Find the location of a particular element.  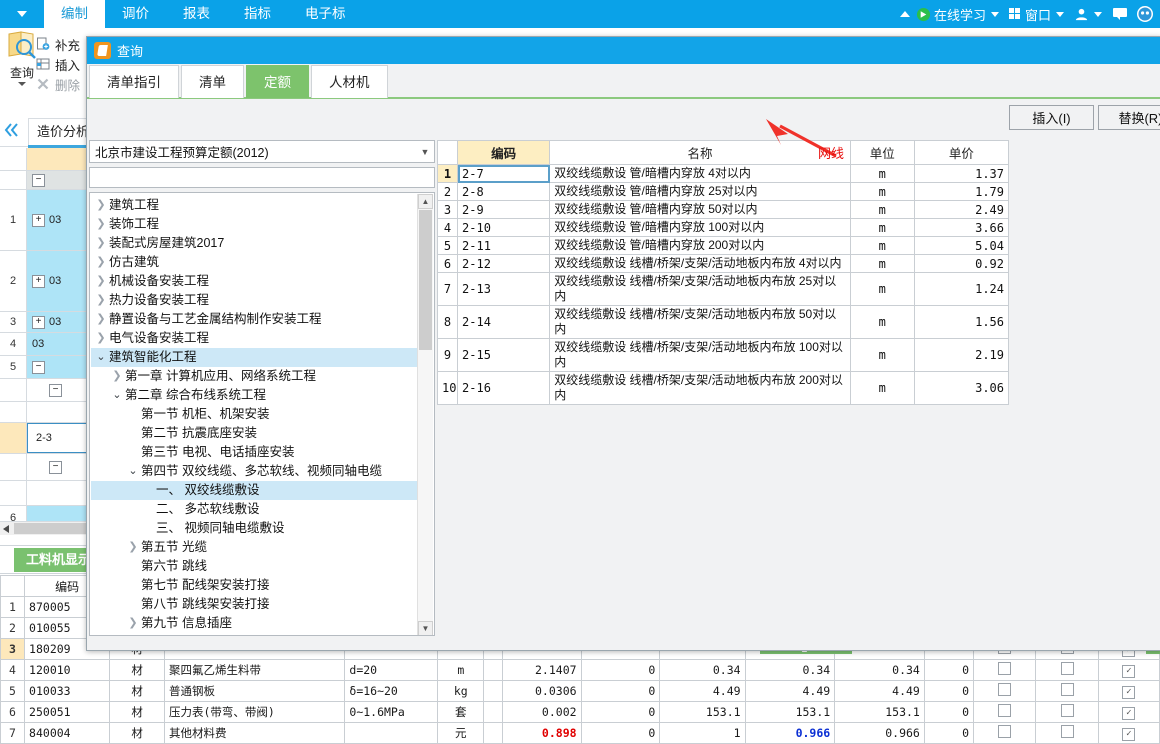

cell-name: 普通钢板 is located at coordinates (254, 691).